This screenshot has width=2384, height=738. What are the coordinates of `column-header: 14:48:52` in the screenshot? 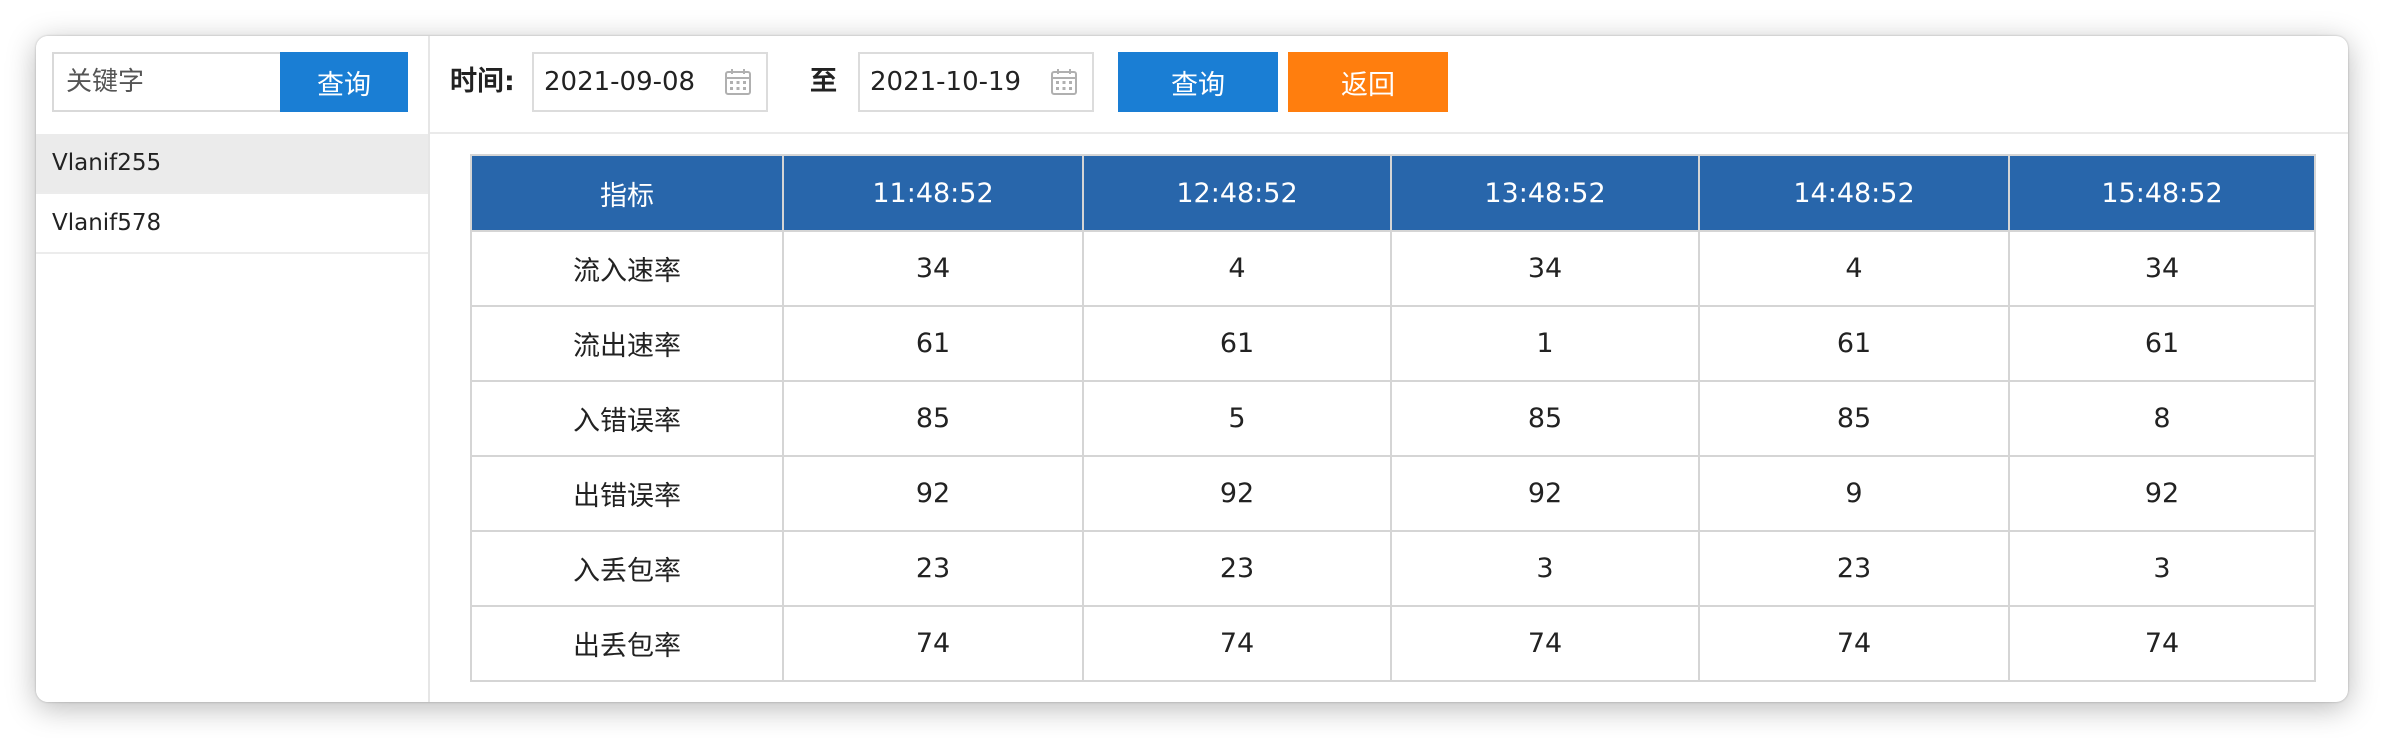 It's located at (1854, 193).